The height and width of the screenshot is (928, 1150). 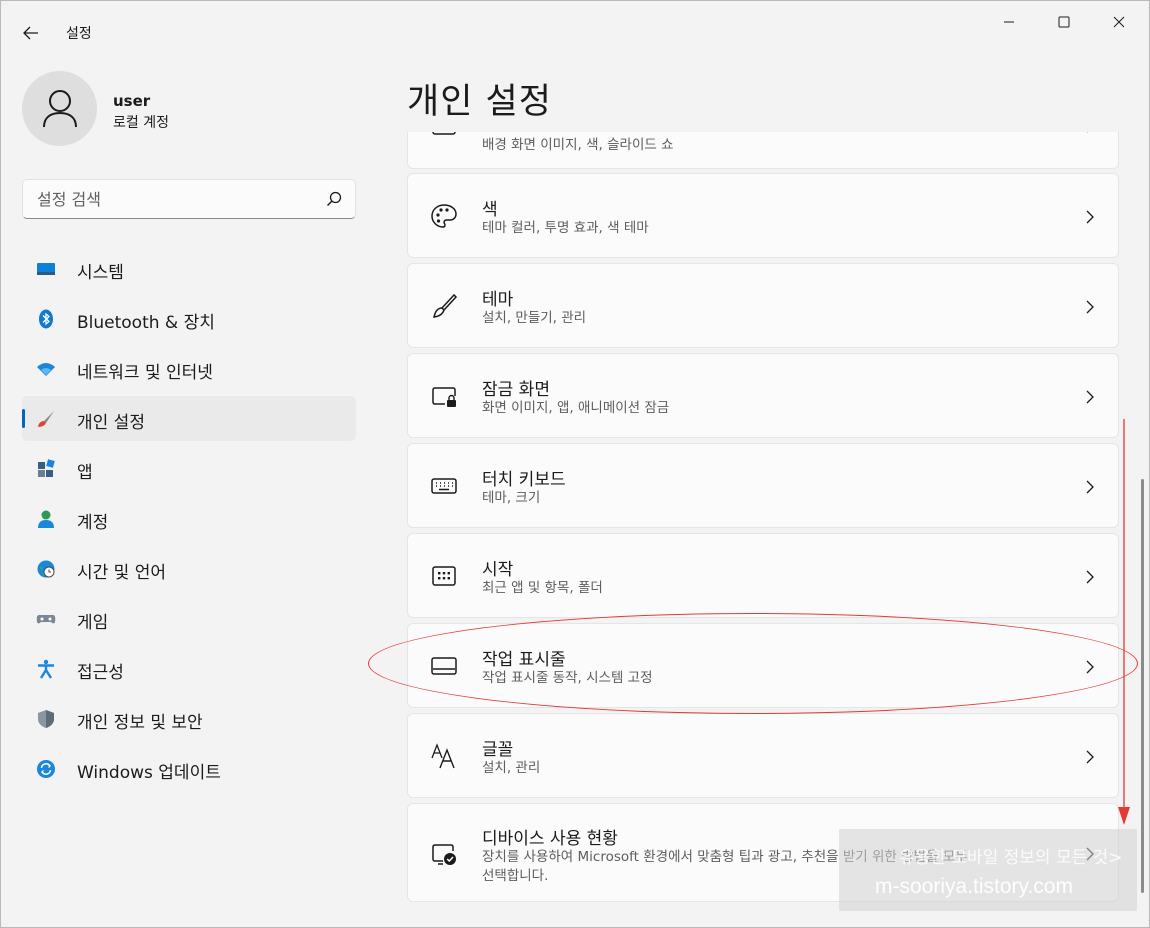 What do you see at coordinates (111, 423) in the screenshot?
I see `sidebar-item-label: 개인 설정` at bounding box center [111, 423].